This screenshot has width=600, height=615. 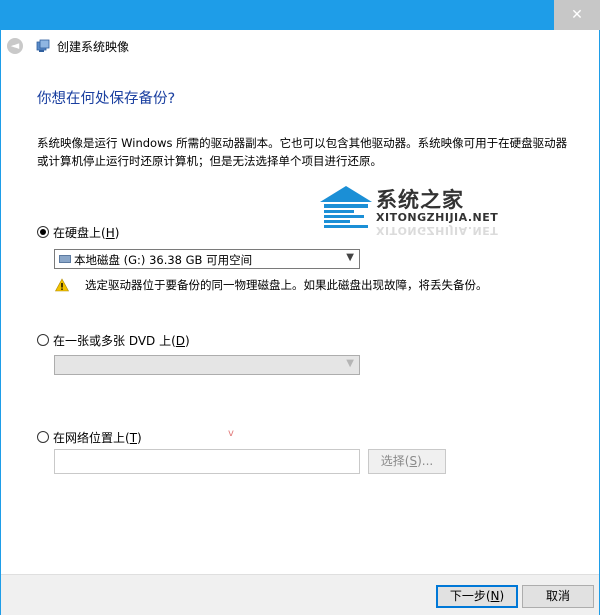 I want to click on site-watermark: 系统之家 XITONGZHIJIA.NET XITONGZHIJIA.NET, so click(x=418, y=215).